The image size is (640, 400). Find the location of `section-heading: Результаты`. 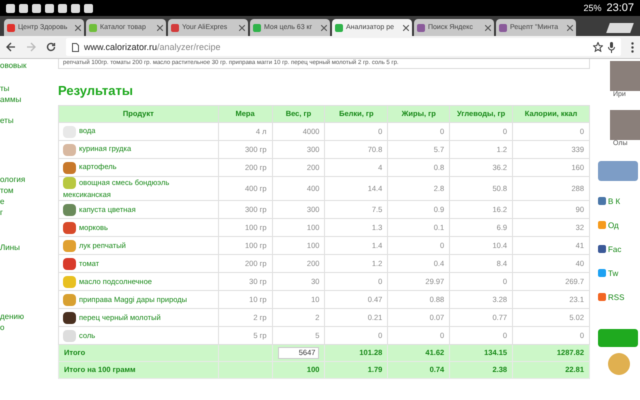

section-heading: Результаты is located at coordinates (96, 91).